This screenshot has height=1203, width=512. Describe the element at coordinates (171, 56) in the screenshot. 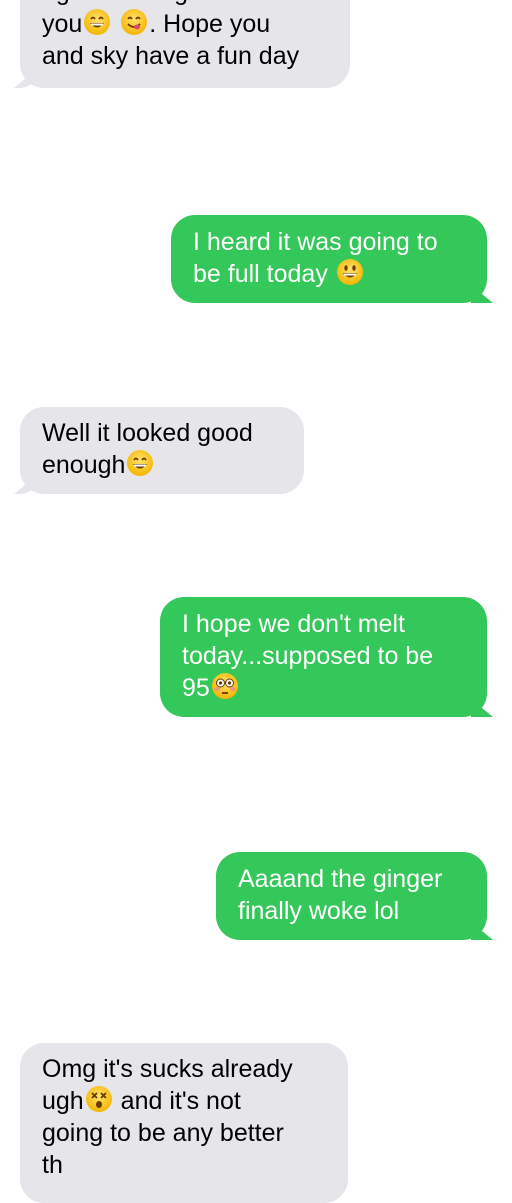

I see `message-text-line: and sky have a fun day` at that location.